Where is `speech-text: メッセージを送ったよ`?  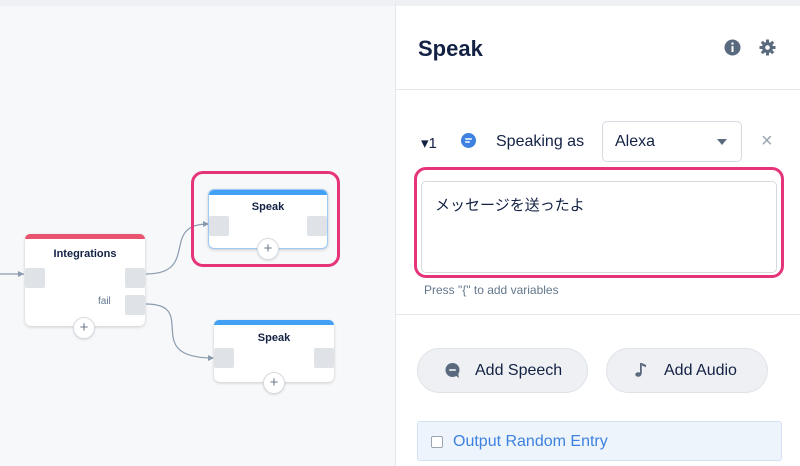
speech-text: メッセージを送ったよ is located at coordinates (510, 205).